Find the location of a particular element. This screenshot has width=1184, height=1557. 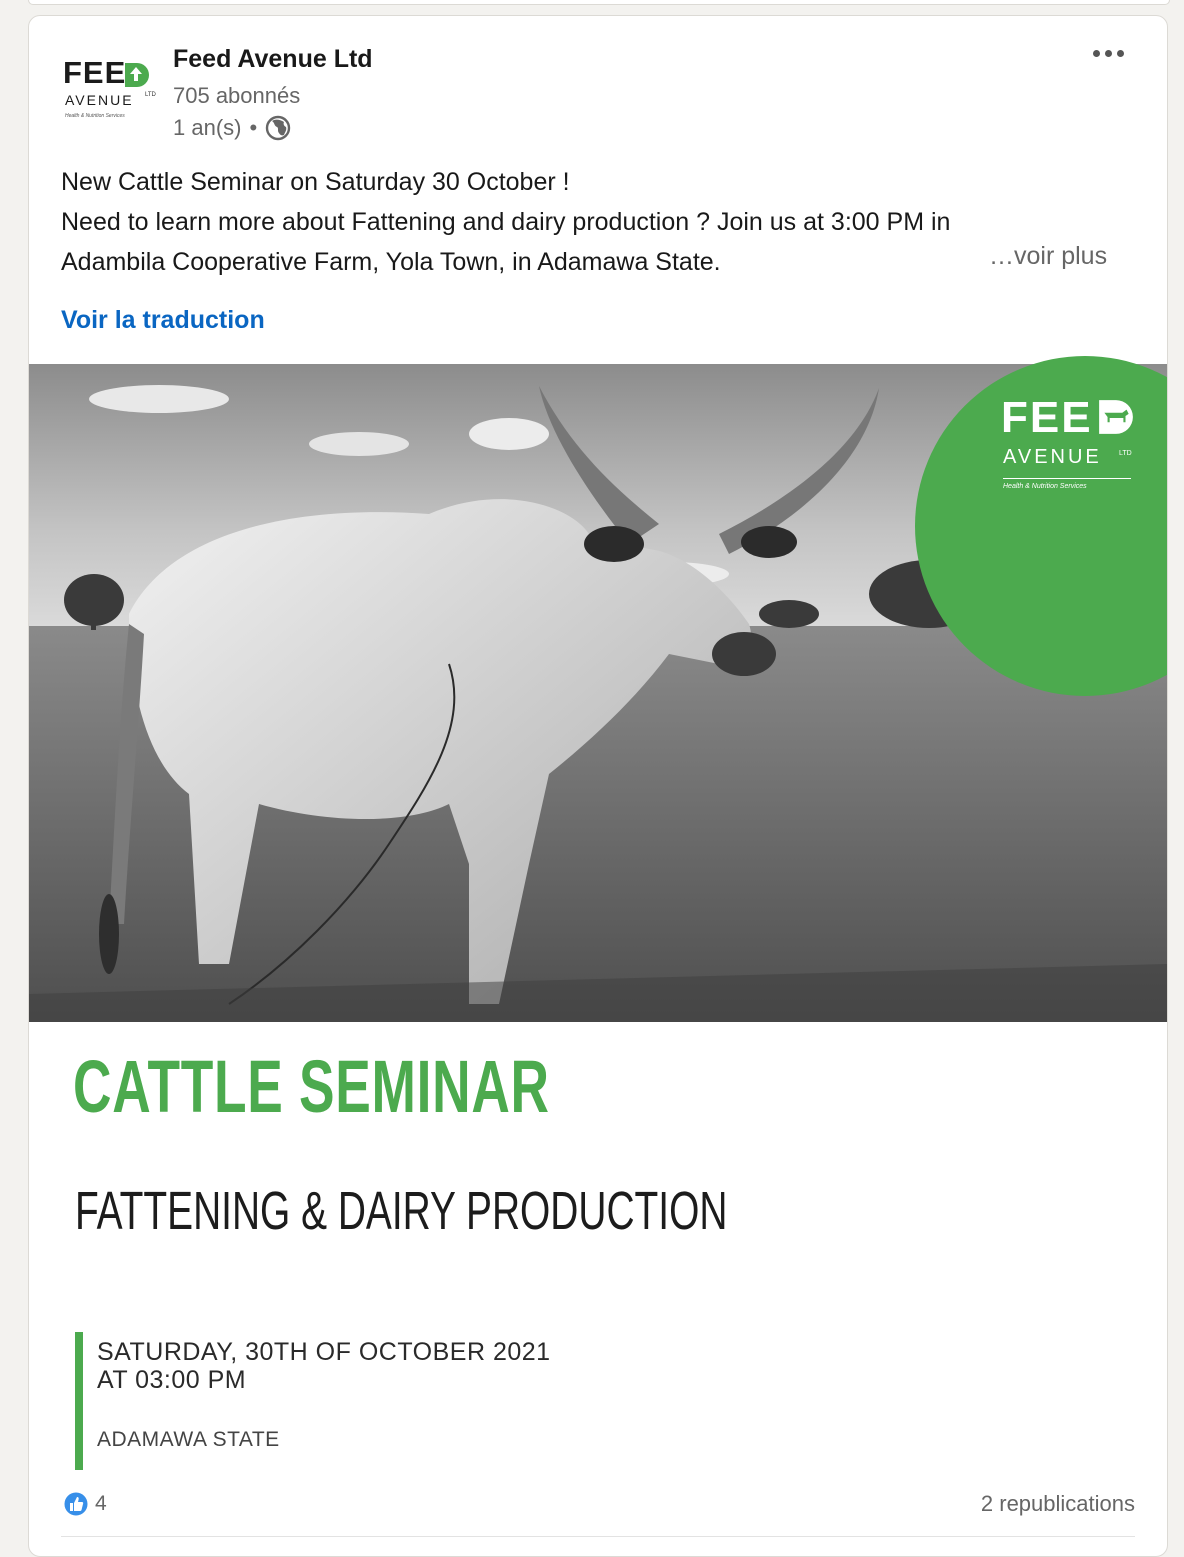

translate-link: Voir la traduction is located at coordinates (163, 320).